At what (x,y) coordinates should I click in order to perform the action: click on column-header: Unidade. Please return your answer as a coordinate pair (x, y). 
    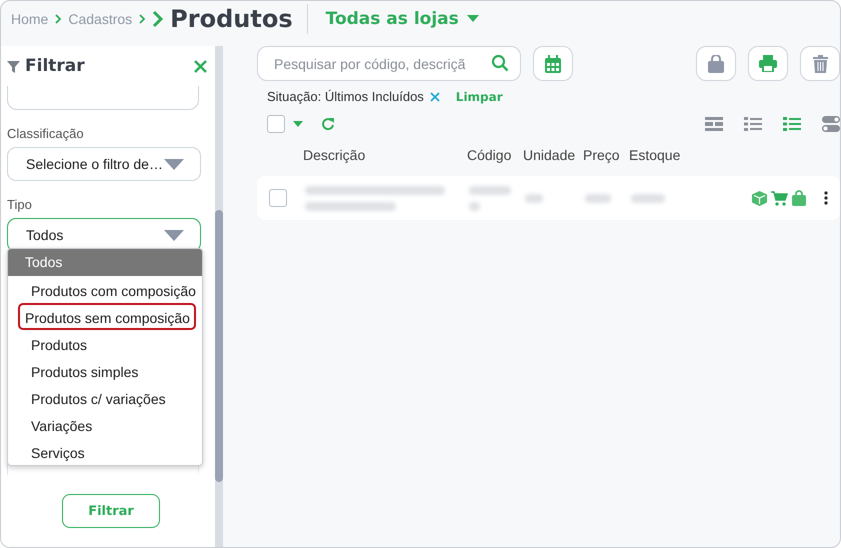
    Looking at the image, I should click on (549, 155).